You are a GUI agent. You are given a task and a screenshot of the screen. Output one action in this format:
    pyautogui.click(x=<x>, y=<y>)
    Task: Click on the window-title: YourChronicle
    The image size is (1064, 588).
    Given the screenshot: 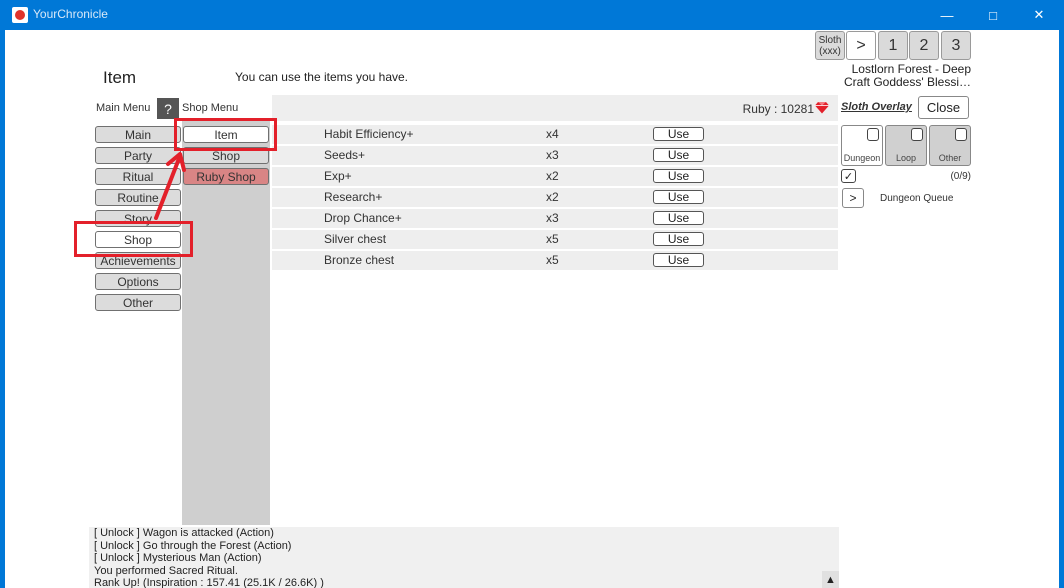 What is the action you would take?
    pyautogui.click(x=70, y=14)
    